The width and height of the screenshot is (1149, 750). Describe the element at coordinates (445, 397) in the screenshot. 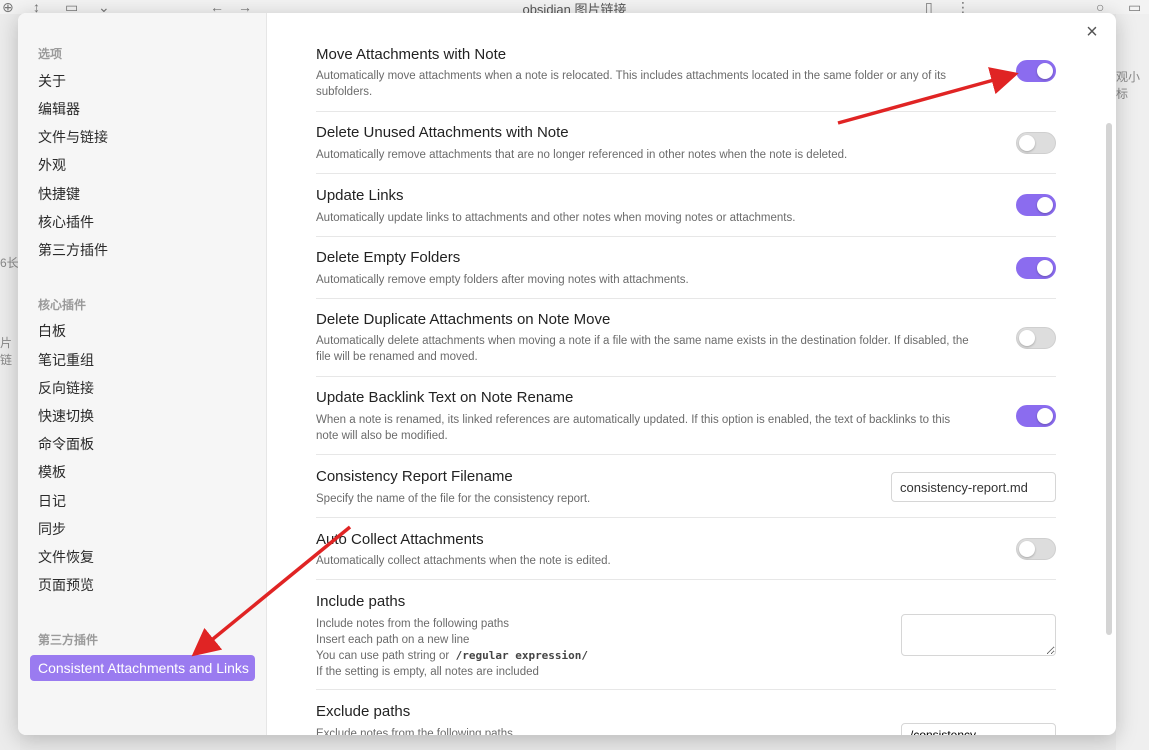

I see `setting-name: Update Backlink Text on Note Rename` at that location.